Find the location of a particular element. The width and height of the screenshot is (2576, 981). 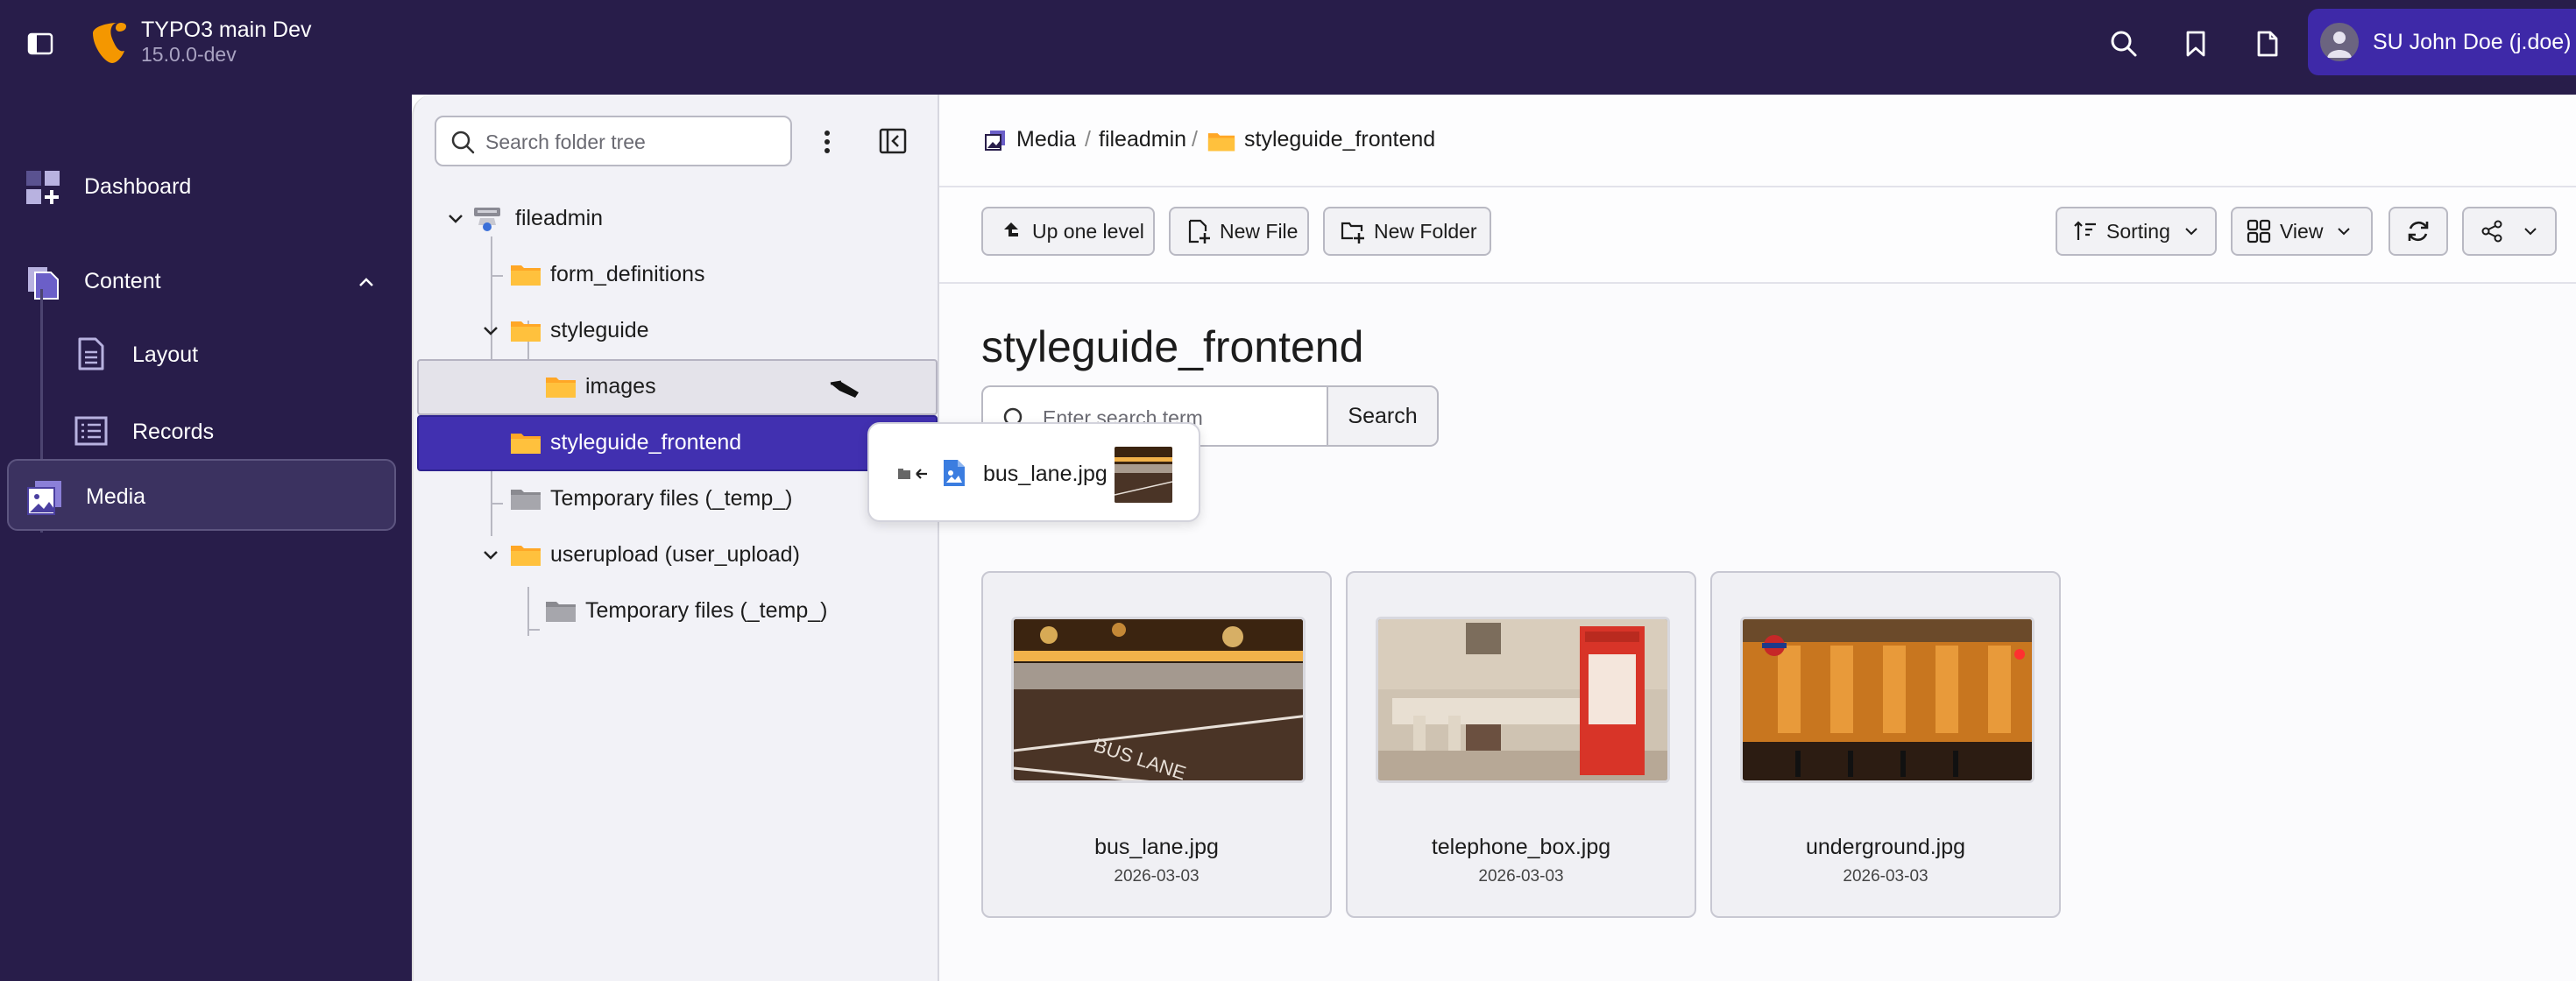

file-name: bus_lane.jpg is located at coordinates (1156, 847).